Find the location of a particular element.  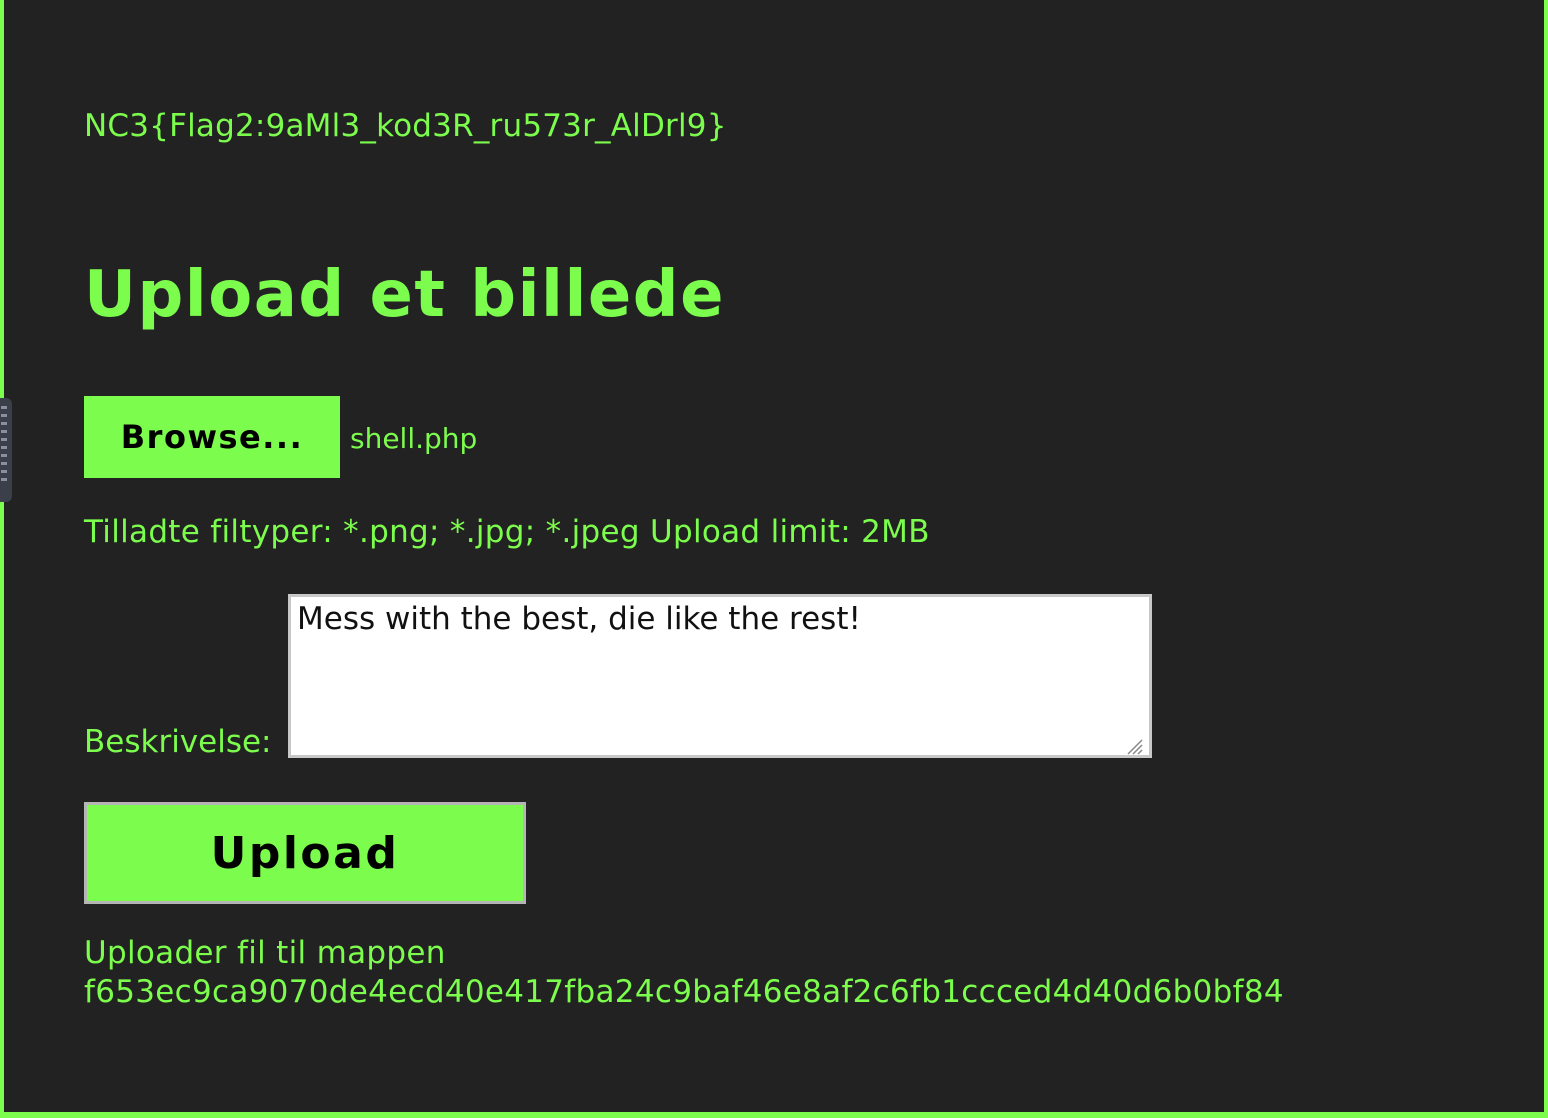

selected-file-name: shell.php is located at coordinates (414, 438).